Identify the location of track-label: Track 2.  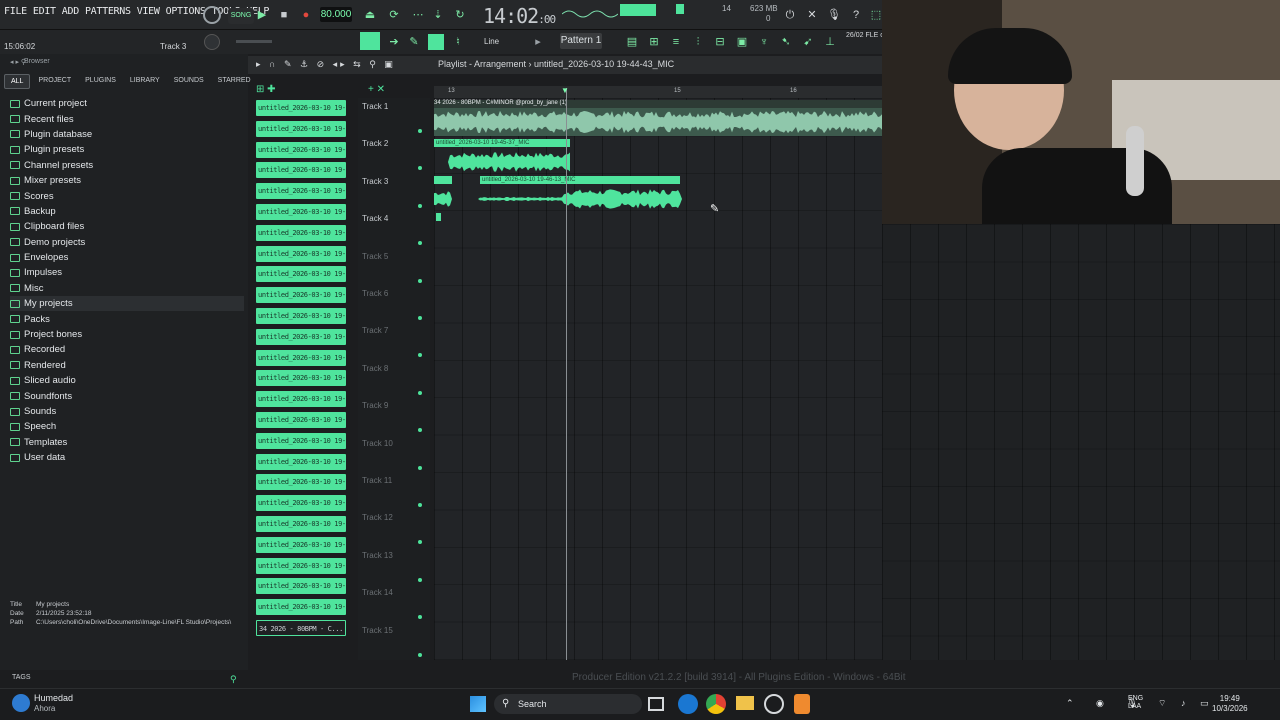
(375, 143).